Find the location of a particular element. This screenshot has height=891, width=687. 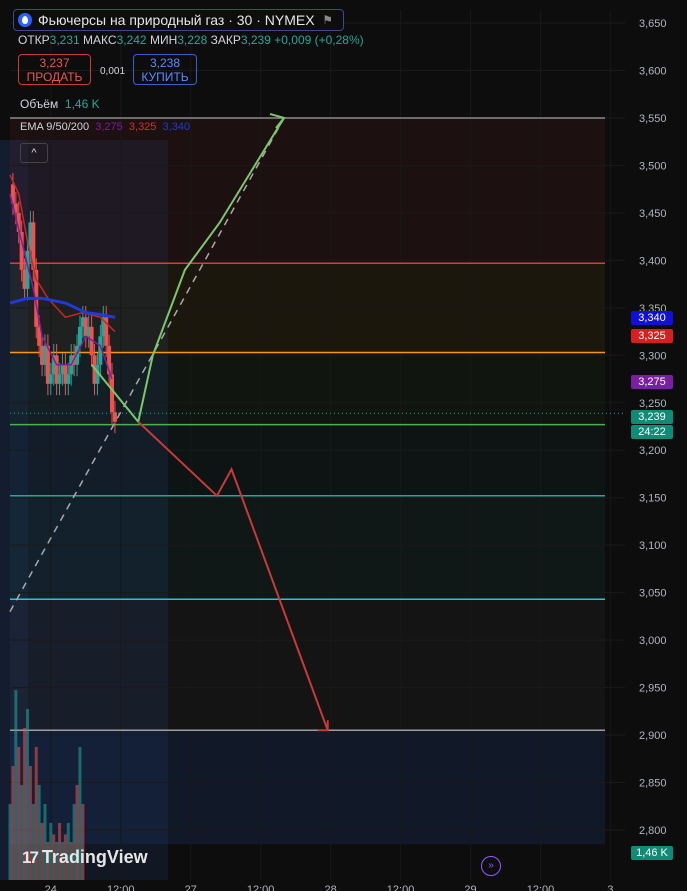

price-change: +0,009 (+0,28%) is located at coordinates (319, 40).